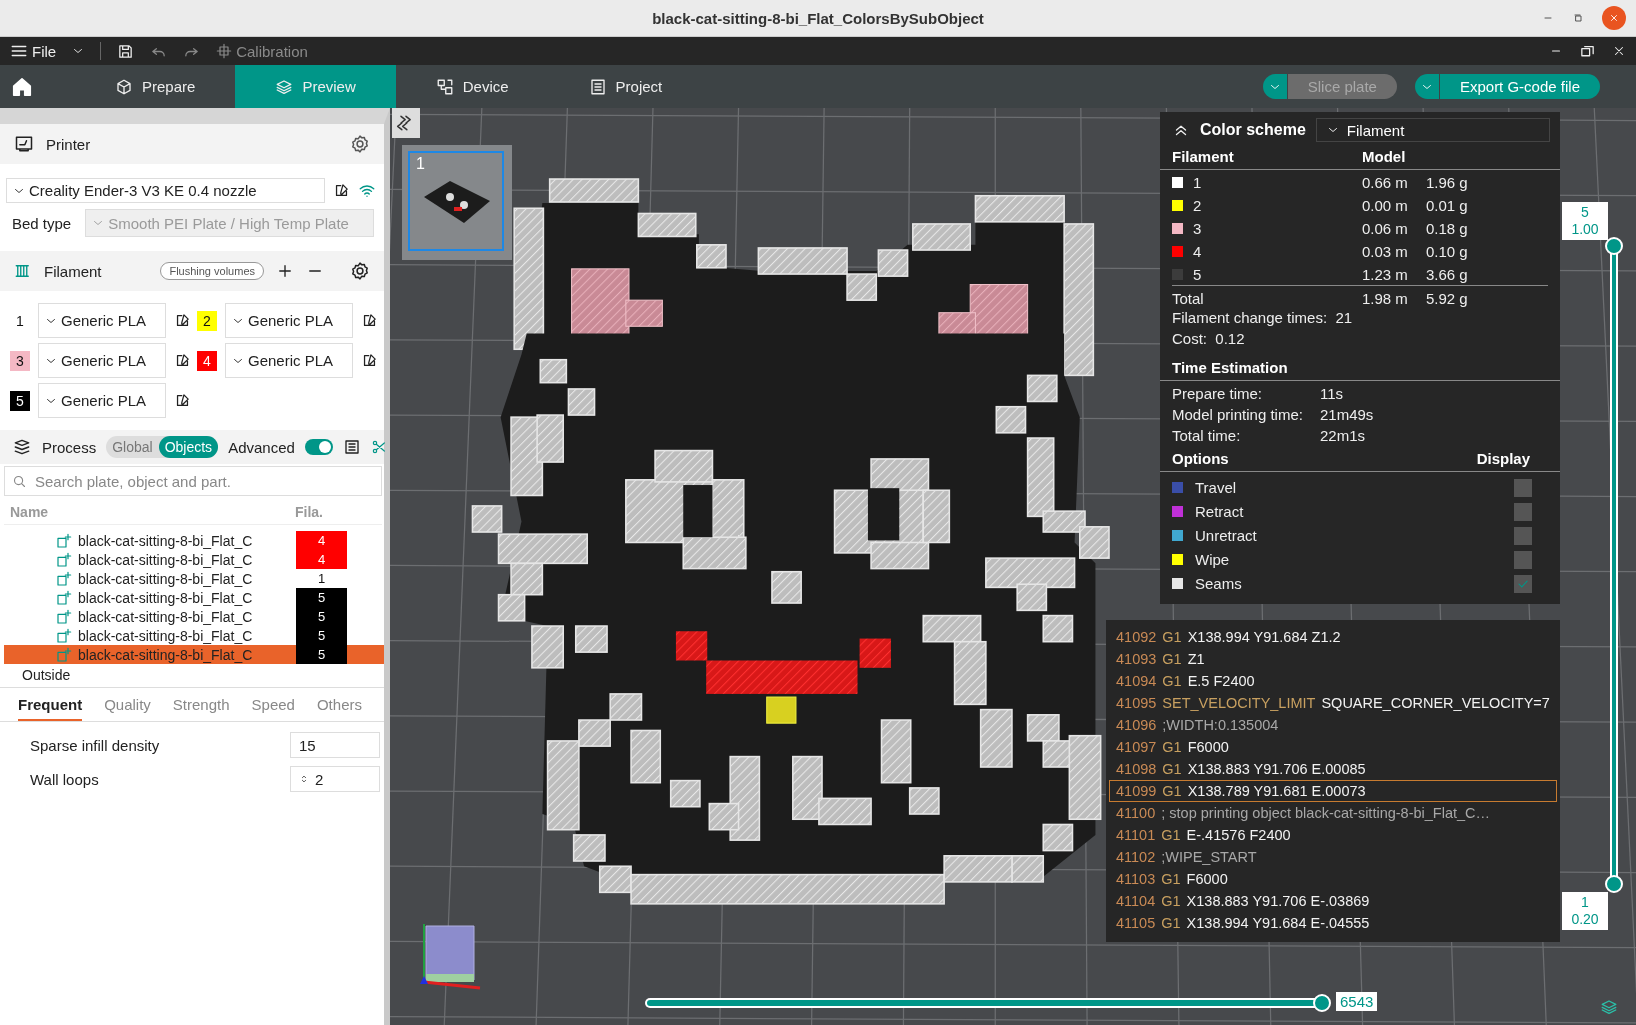 This screenshot has height=1025, width=1636. Describe the element at coordinates (335, 779) in the screenshot. I see `setting-field: 2` at that location.